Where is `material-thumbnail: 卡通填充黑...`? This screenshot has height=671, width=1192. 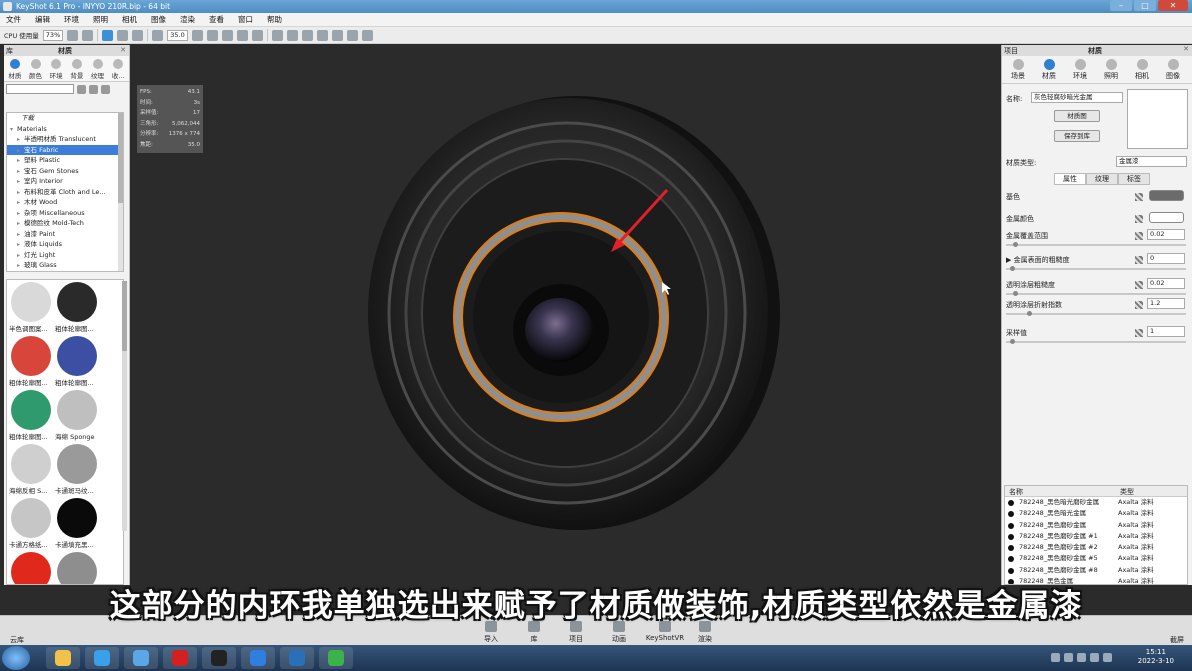 material-thumbnail: 卡通填充黑... is located at coordinates (78, 525).